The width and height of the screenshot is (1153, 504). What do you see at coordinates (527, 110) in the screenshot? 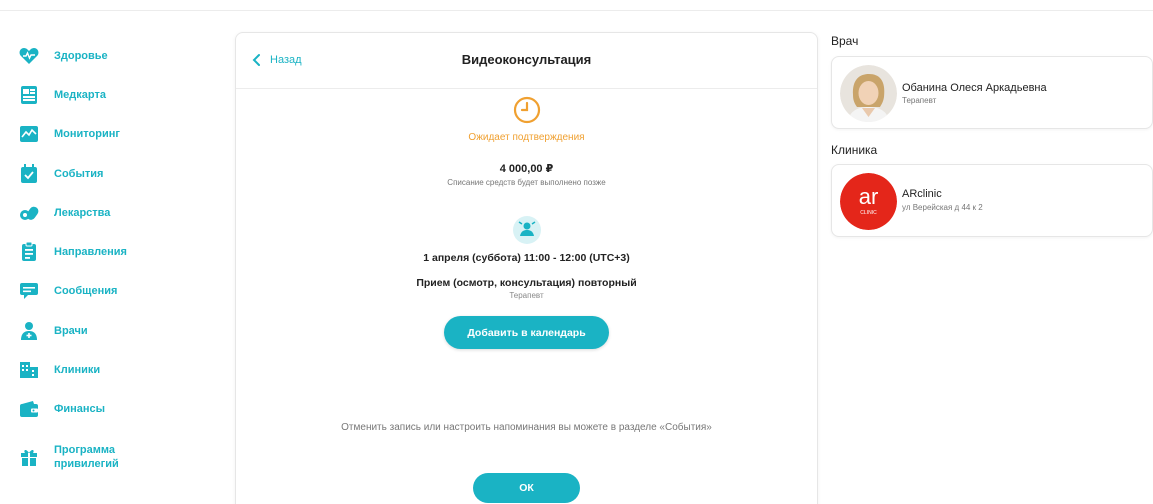
I see `clock-icon` at bounding box center [527, 110].